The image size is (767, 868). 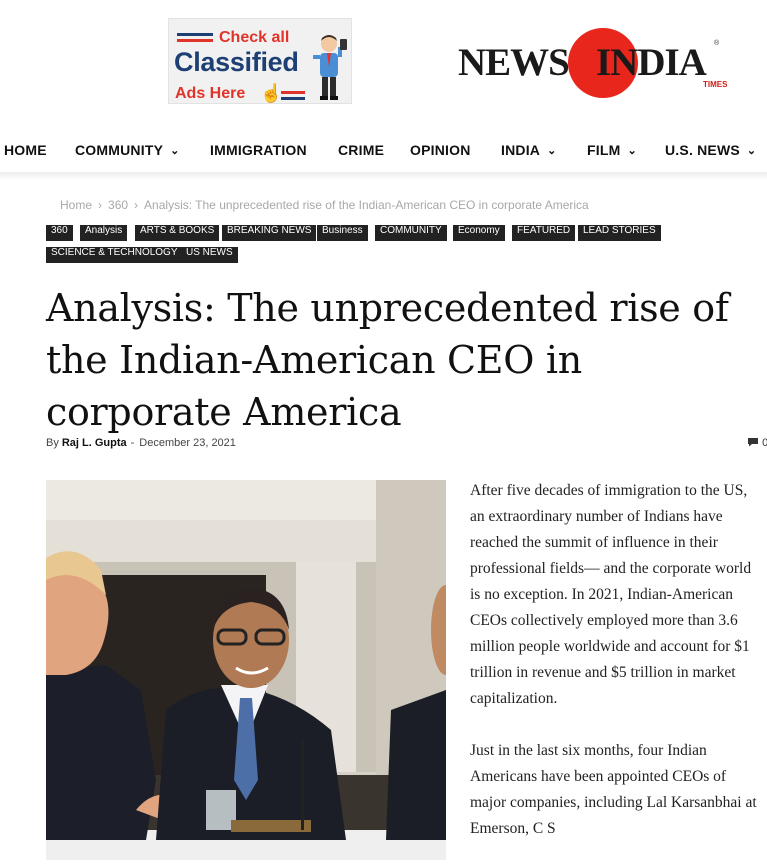 I want to click on nav-label-home: HOME, so click(x=25, y=150).